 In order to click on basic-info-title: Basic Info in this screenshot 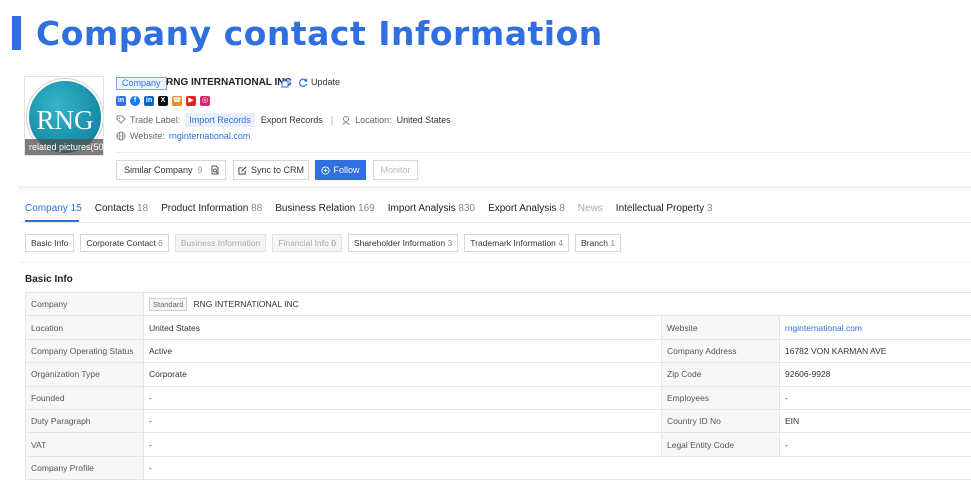, I will do `click(49, 279)`.